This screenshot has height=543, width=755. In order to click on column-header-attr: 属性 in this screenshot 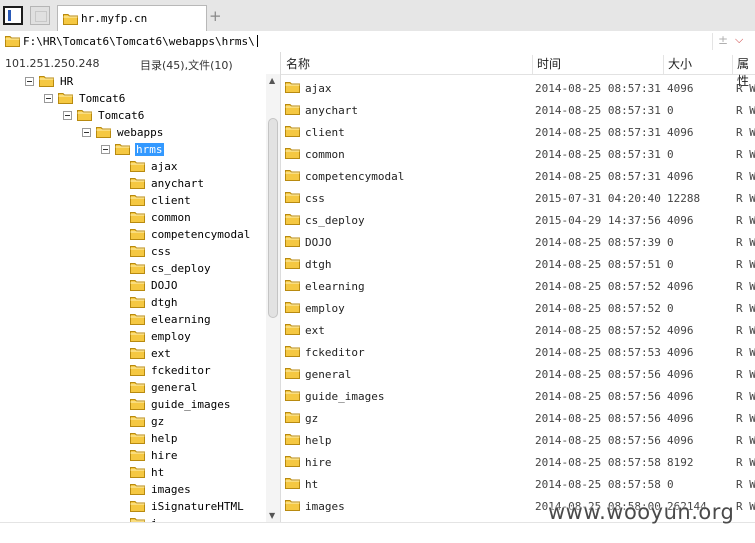, I will do `click(743, 71)`.